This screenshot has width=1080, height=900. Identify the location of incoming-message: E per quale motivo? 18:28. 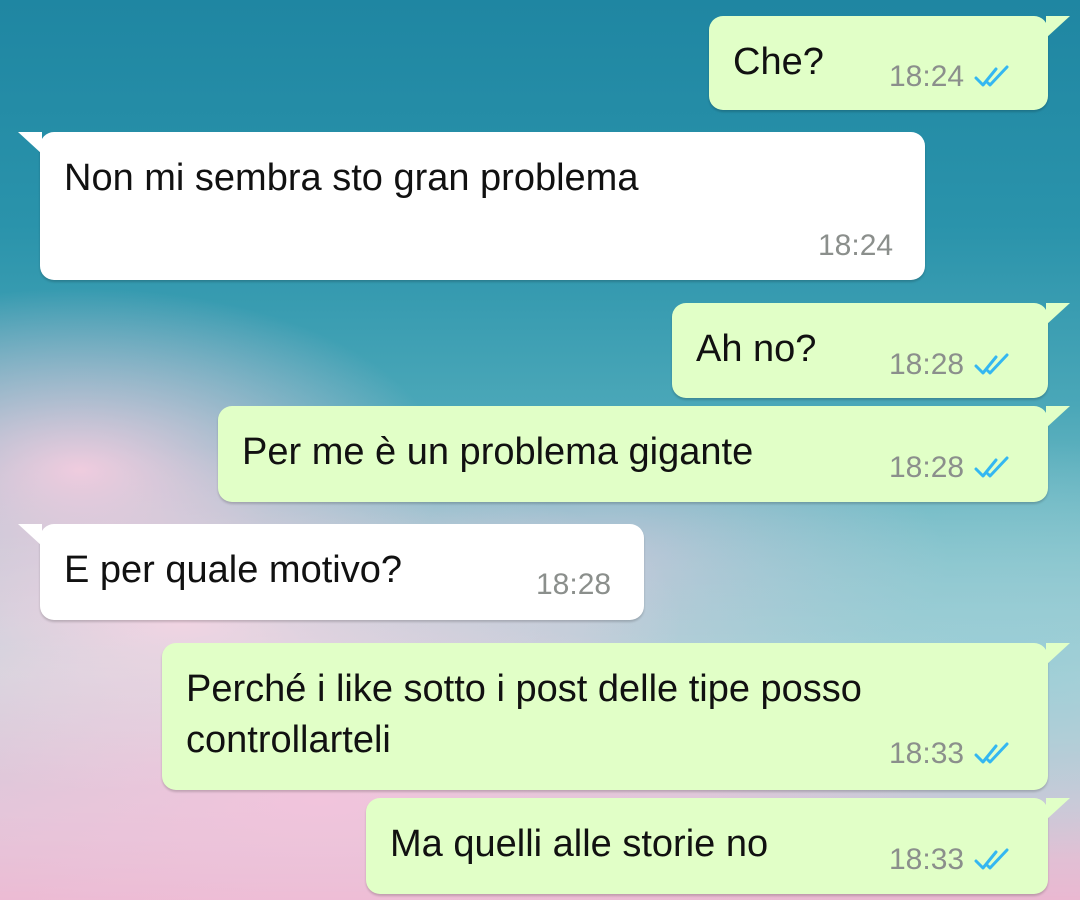
(331, 572).